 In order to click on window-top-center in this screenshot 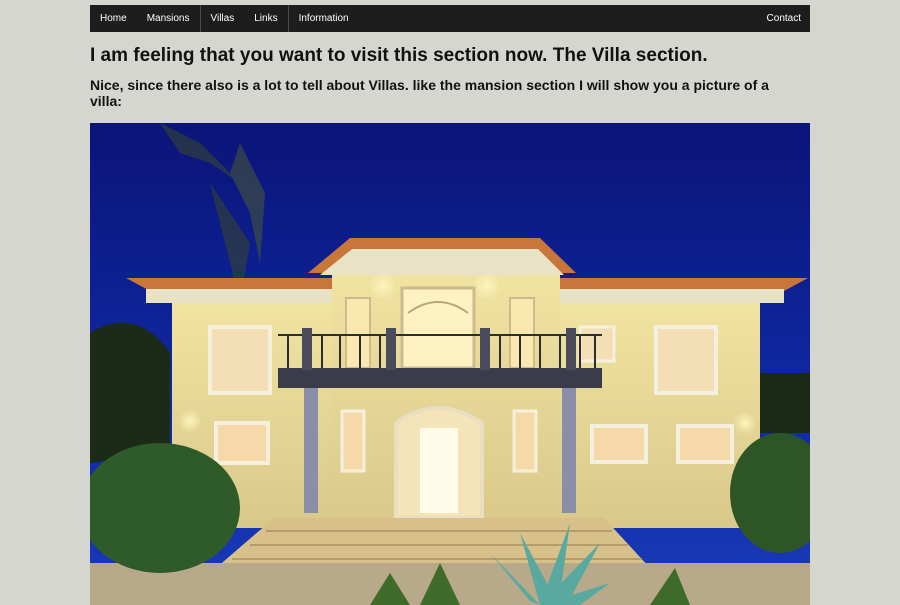, I will do `click(438, 328)`.